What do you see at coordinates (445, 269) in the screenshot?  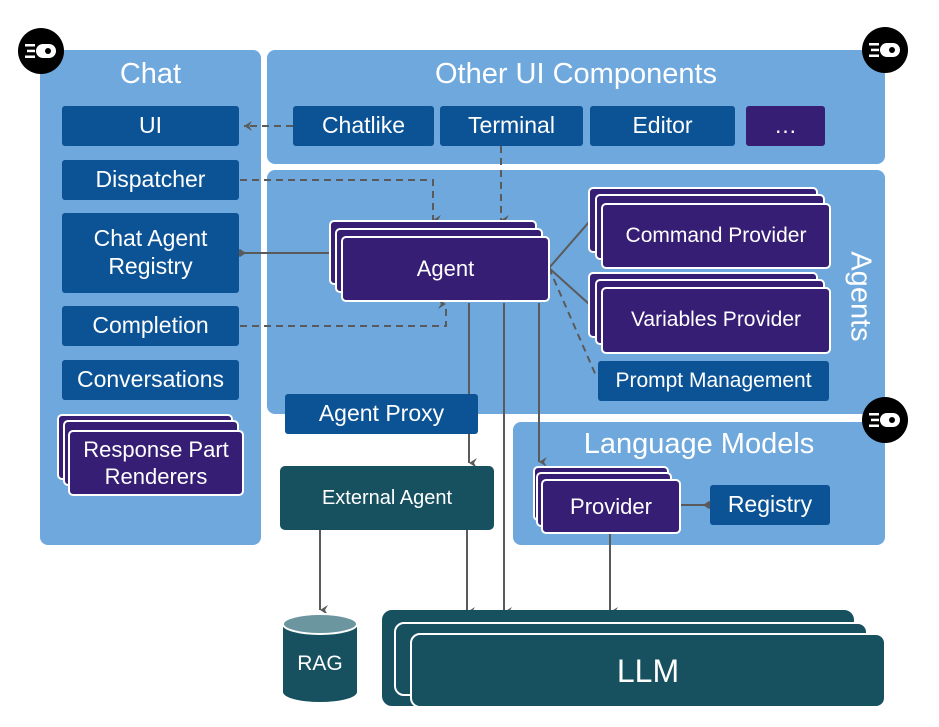 I see `agent-box: Agent` at bounding box center [445, 269].